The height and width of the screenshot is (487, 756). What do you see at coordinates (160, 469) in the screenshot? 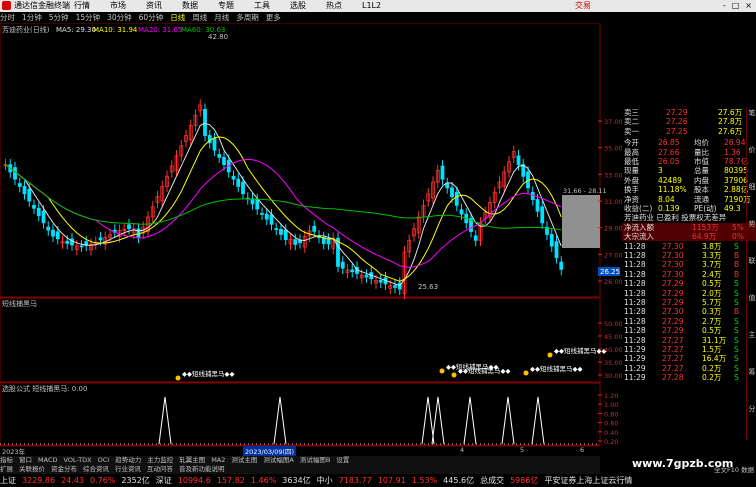
I see `extension-tab: 互动问答` at bounding box center [160, 469].